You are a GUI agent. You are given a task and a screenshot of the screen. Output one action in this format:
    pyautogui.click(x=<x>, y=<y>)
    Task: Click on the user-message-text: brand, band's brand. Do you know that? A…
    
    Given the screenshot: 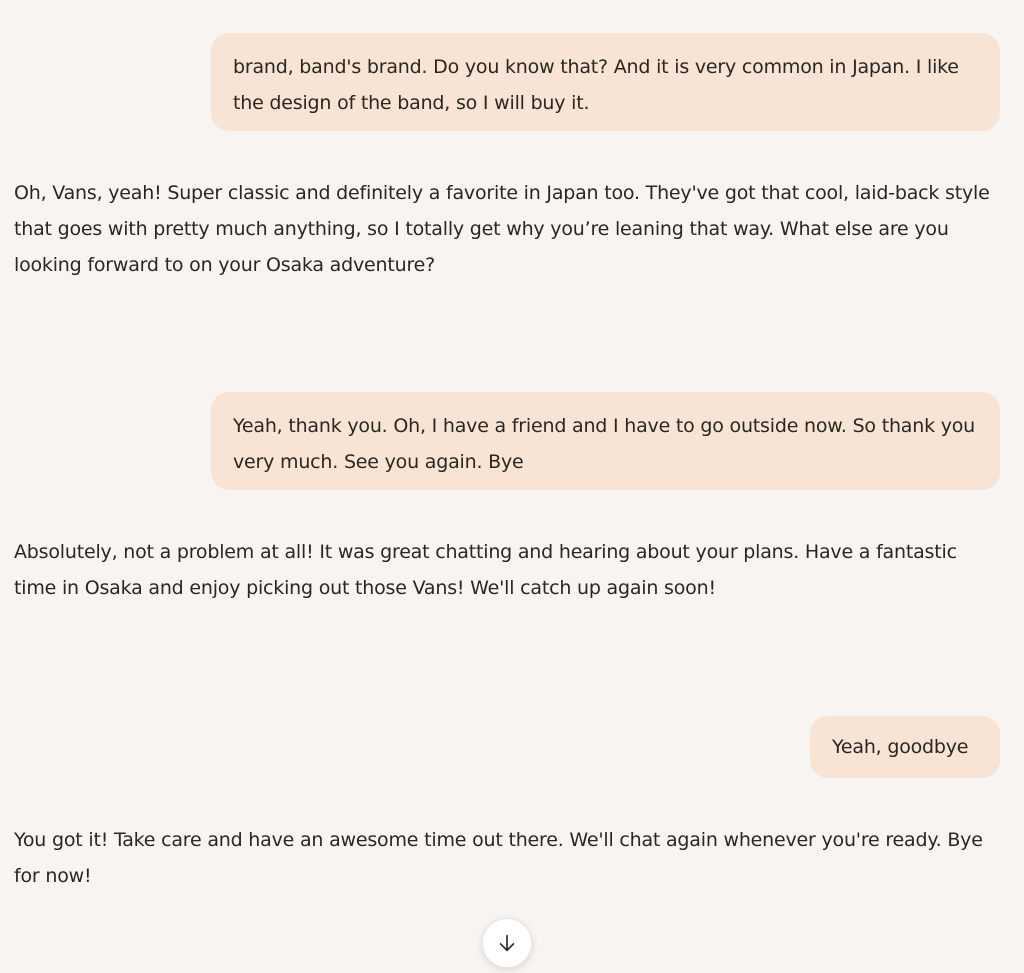 What is the action you would take?
    pyautogui.click(x=596, y=85)
    